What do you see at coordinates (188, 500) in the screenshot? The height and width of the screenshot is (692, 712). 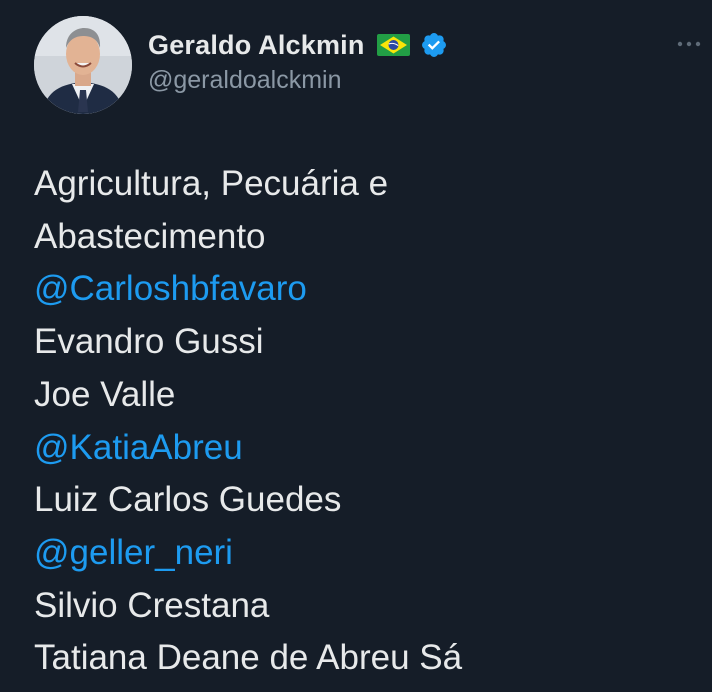 I see `tweet-text-line: Luiz Carlos Guedes` at bounding box center [188, 500].